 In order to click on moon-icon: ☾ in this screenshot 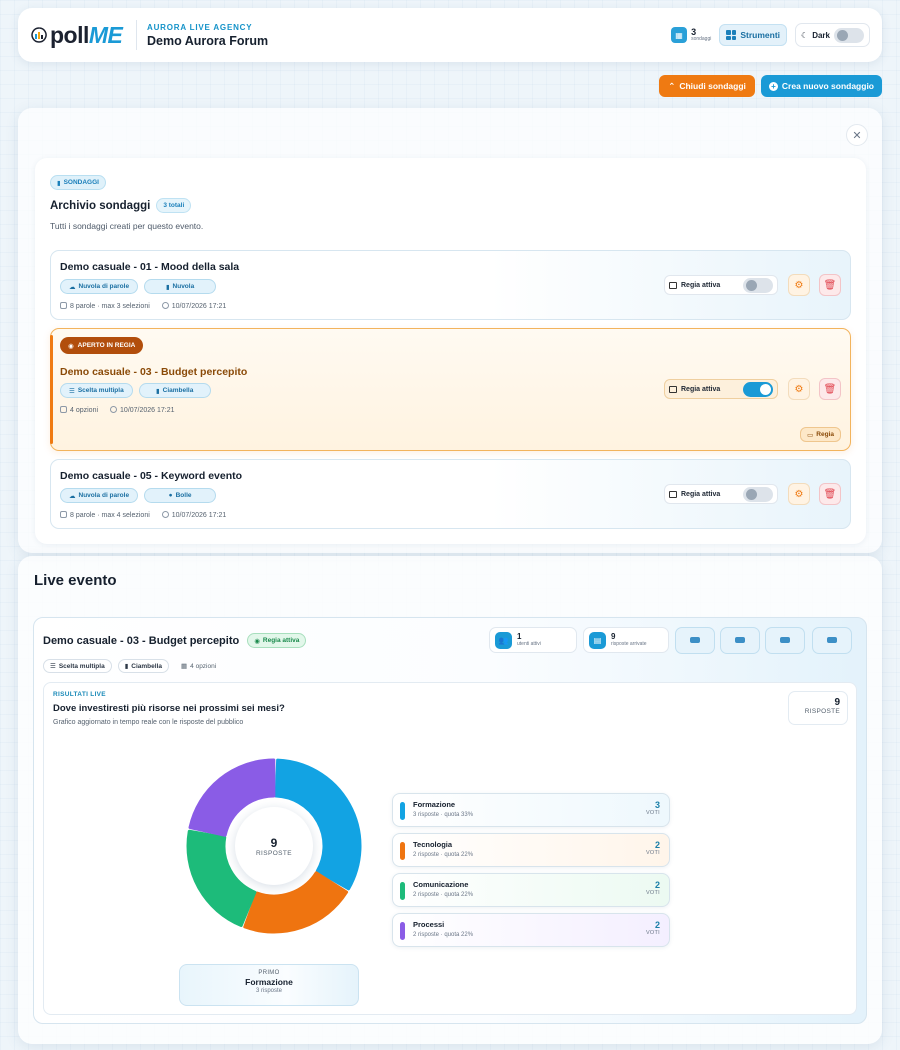, I will do `click(805, 35)`.